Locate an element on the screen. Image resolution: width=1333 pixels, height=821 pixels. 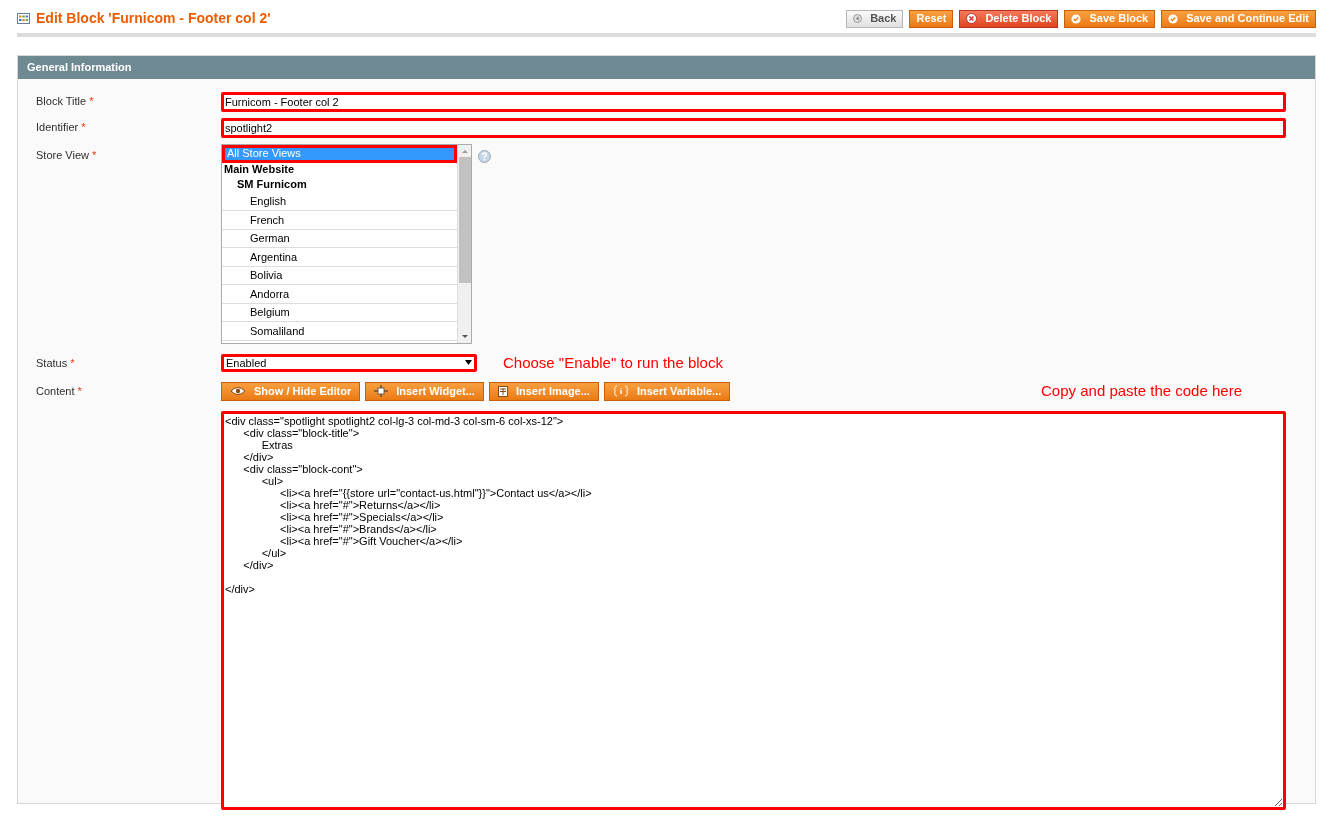
store-view-listbox: All Store Views Main Website SM Furnicom English French German Argentina Bolivia Andorra Belgium Somaliland is located at coordinates (346, 243).